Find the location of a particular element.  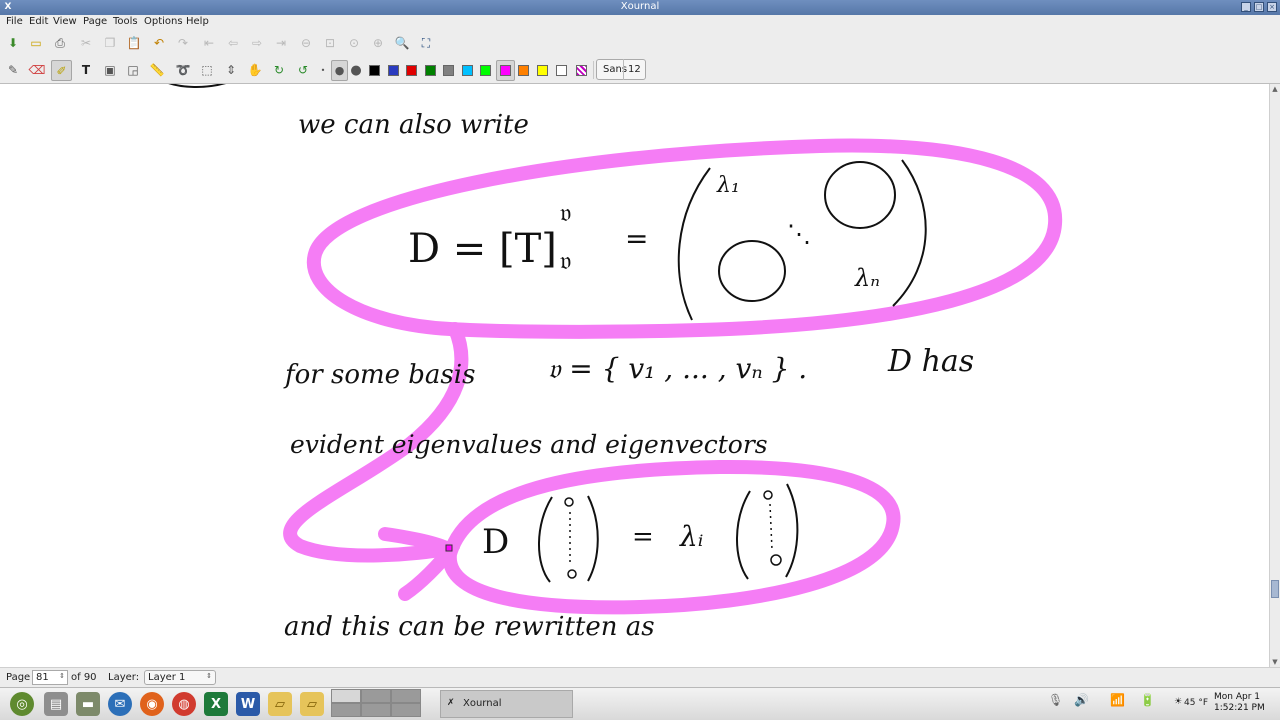

chrome-icon: ◍ is located at coordinates (184, 704).